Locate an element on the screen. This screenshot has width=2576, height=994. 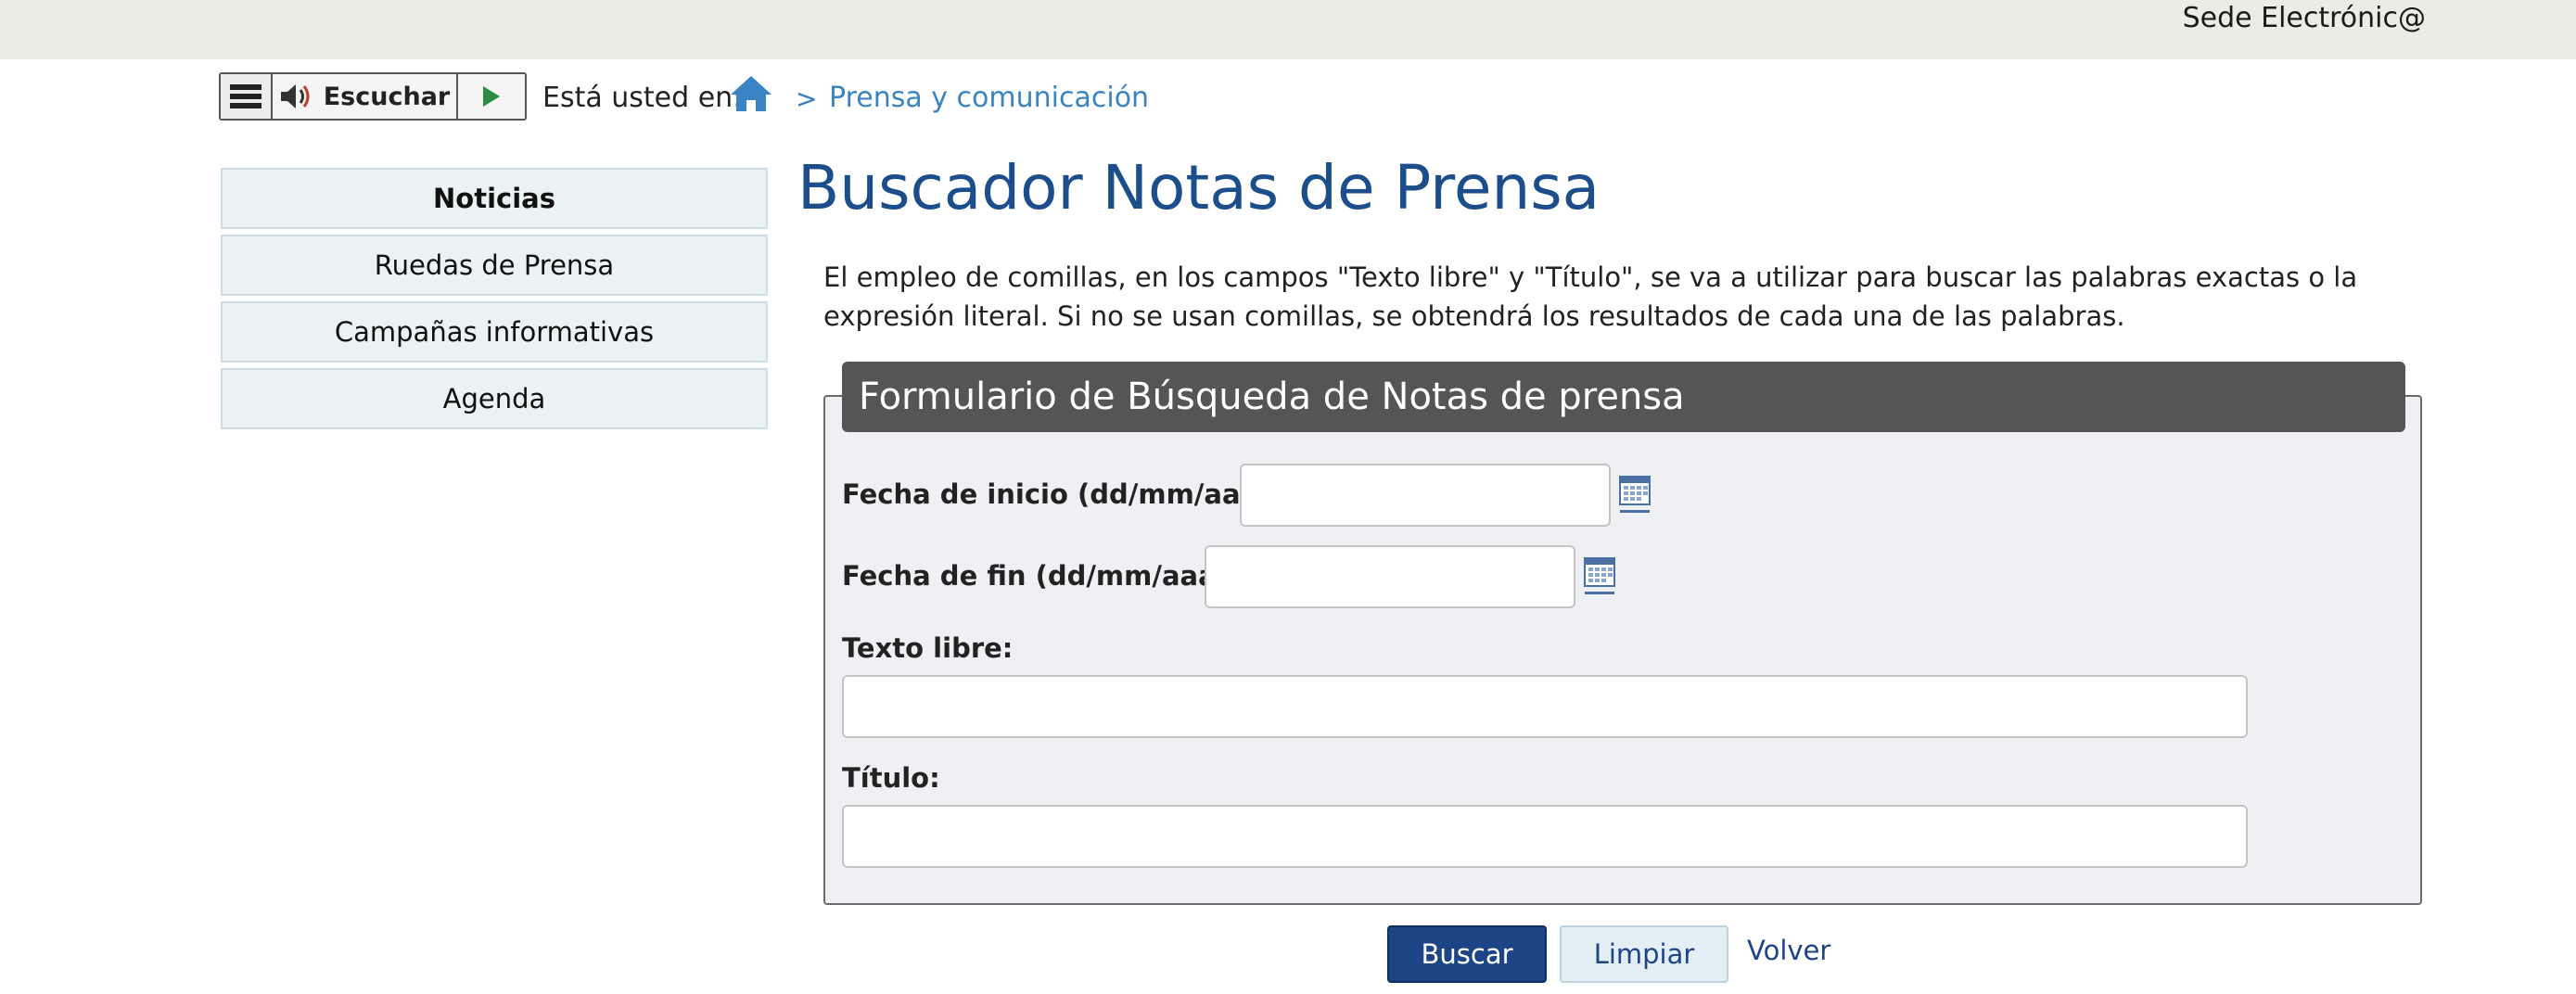
titulo-input is located at coordinates (1545, 836).